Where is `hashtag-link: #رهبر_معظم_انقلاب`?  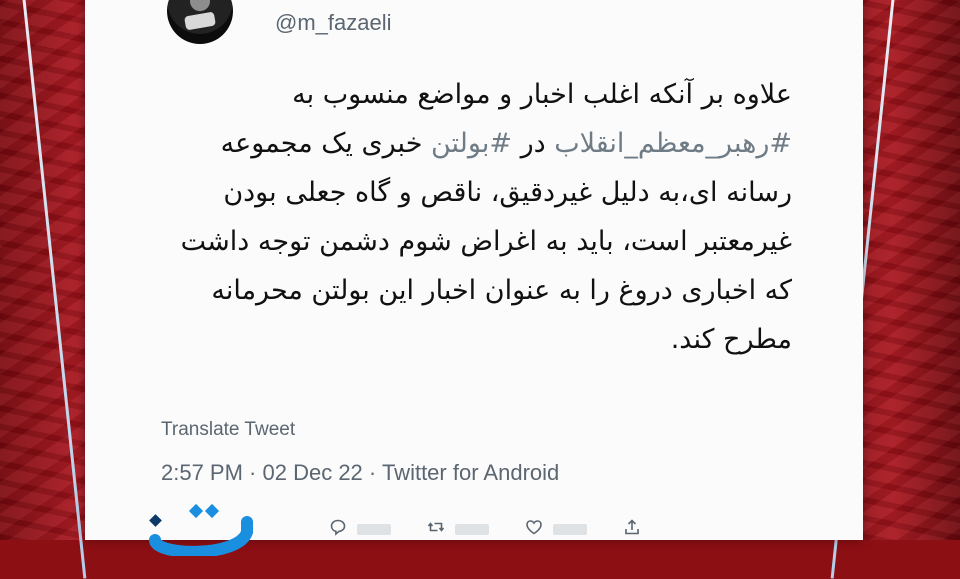 hashtag-link: #رهبر_معظم_انقلاب is located at coordinates (673, 143).